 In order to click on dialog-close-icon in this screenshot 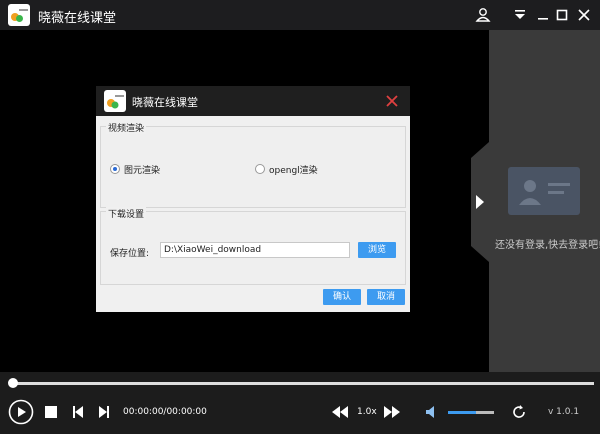, I will do `click(392, 101)`.